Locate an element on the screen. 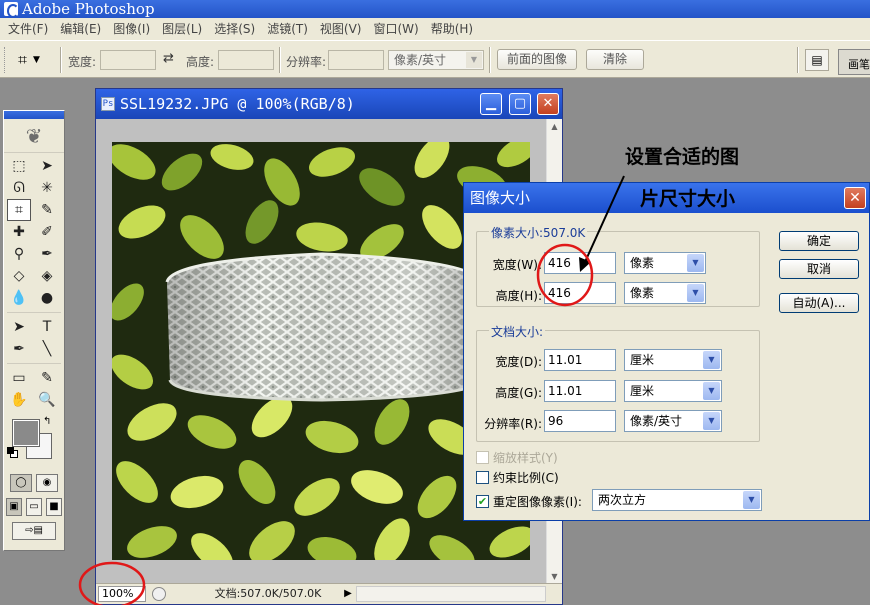 The image size is (870, 605). healing-brush-tool-icon: ✚ is located at coordinates (19, 232).